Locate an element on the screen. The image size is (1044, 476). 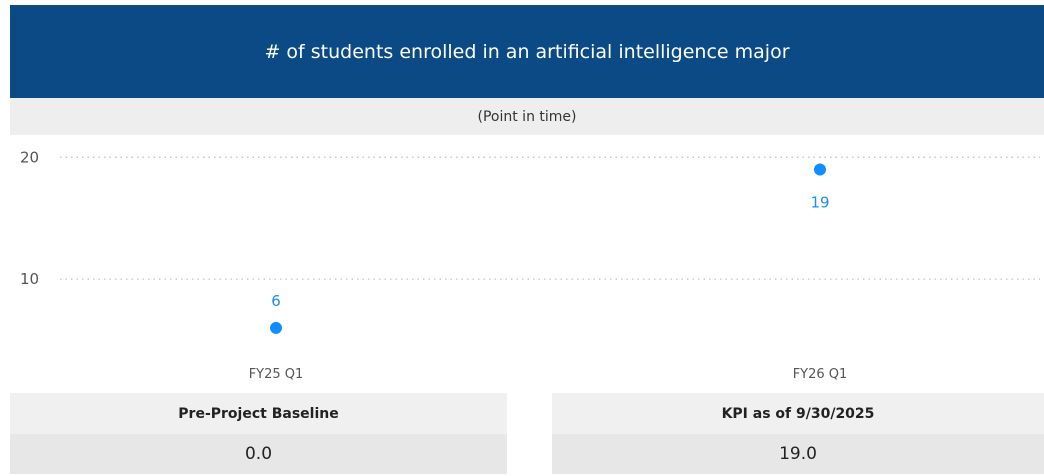
y-tick-label: 10 is located at coordinates (29, 279).